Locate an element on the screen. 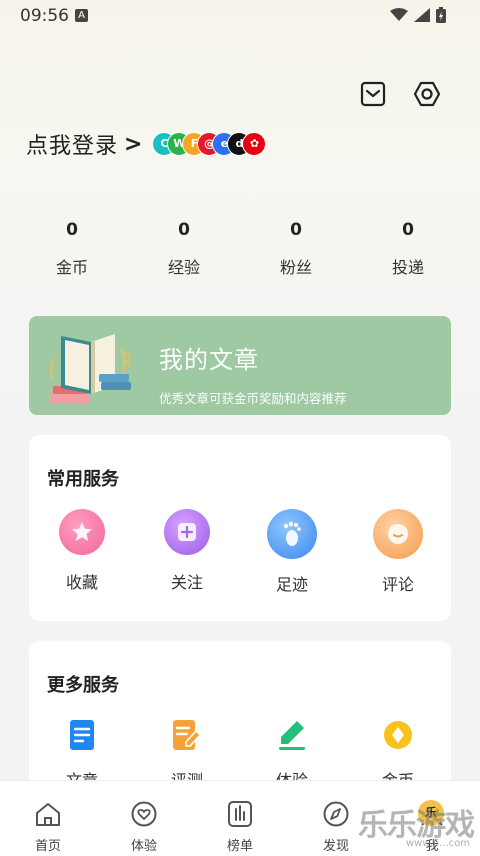  settings-icon is located at coordinates (427, 94).